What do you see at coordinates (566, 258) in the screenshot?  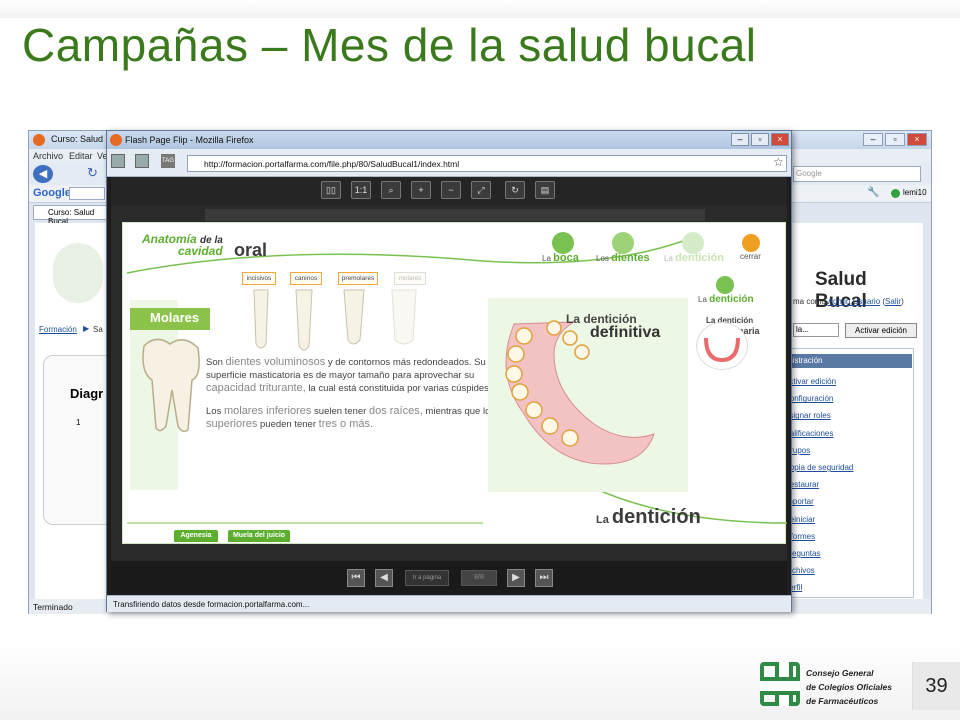 I see `nav-la-boca-2: boca` at bounding box center [566, 258].